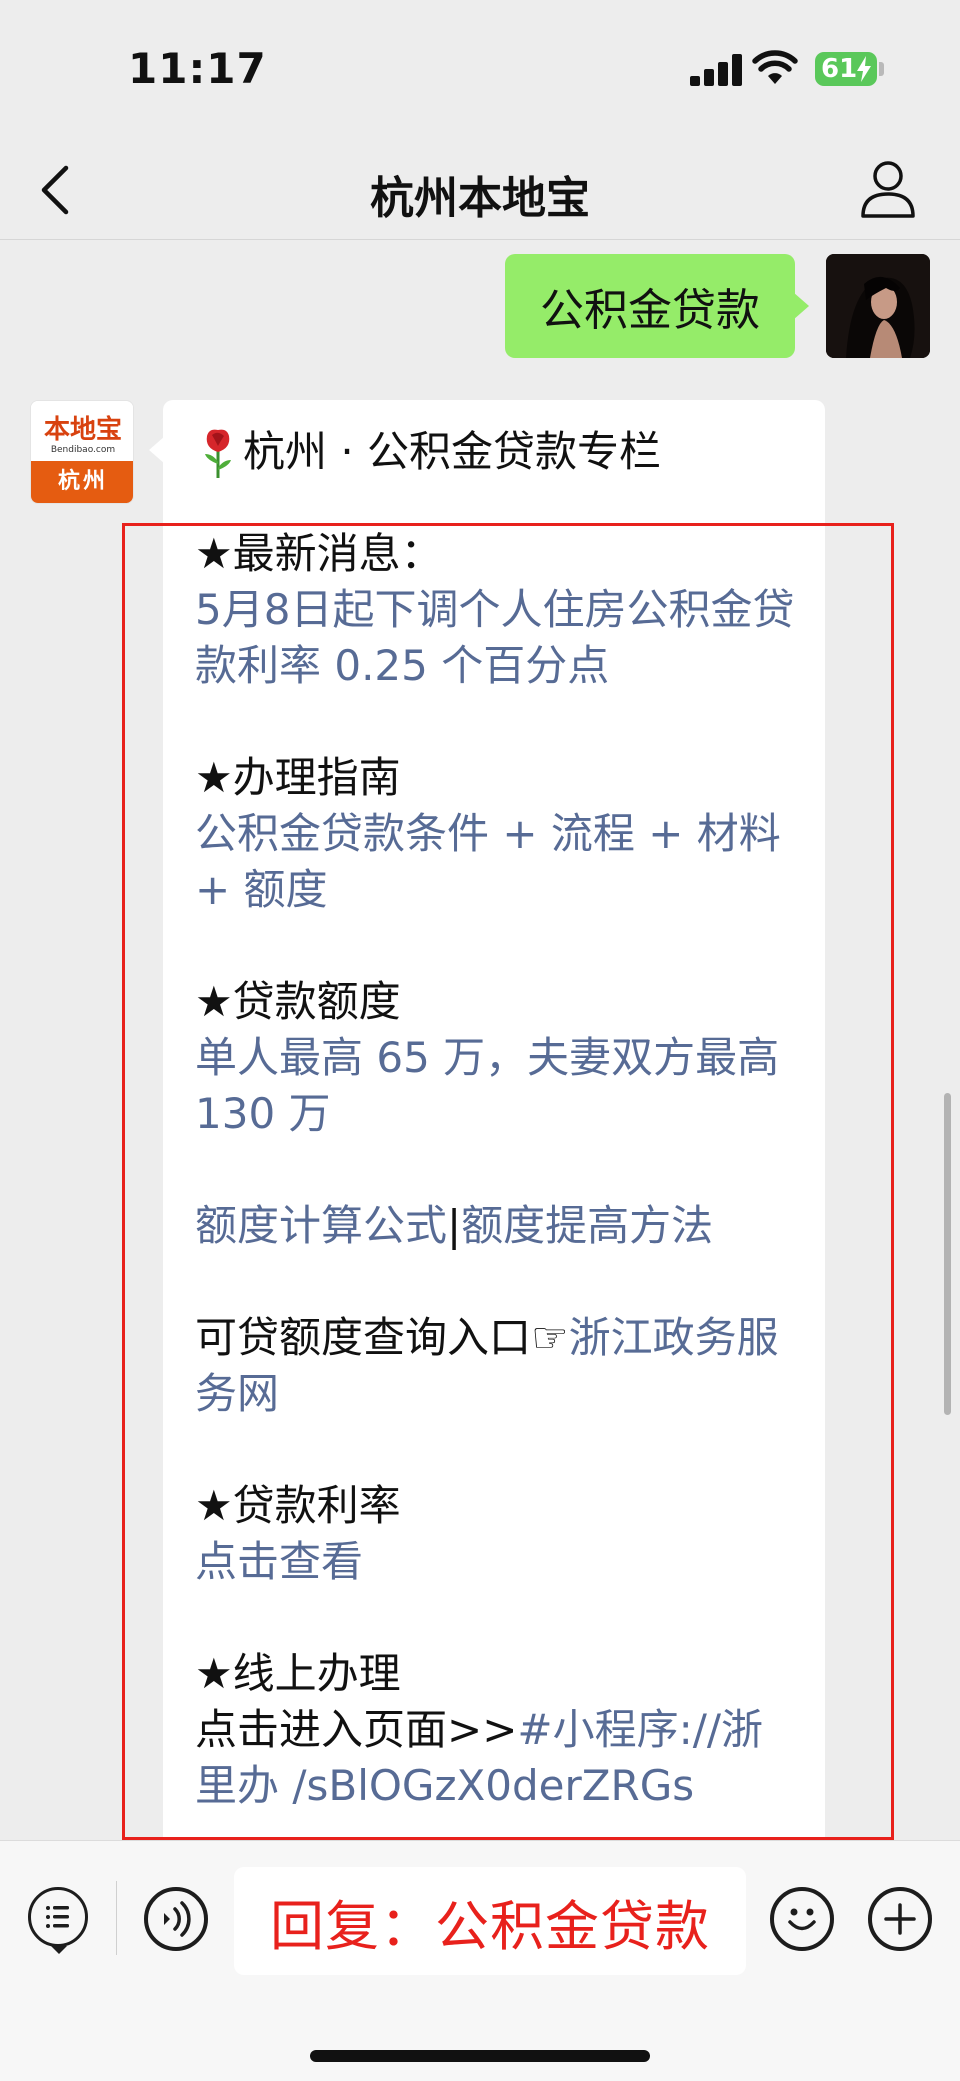  I want to click on official-account-avatar: 本地宝 Bendibao.com 杭州, so click(82, 452).